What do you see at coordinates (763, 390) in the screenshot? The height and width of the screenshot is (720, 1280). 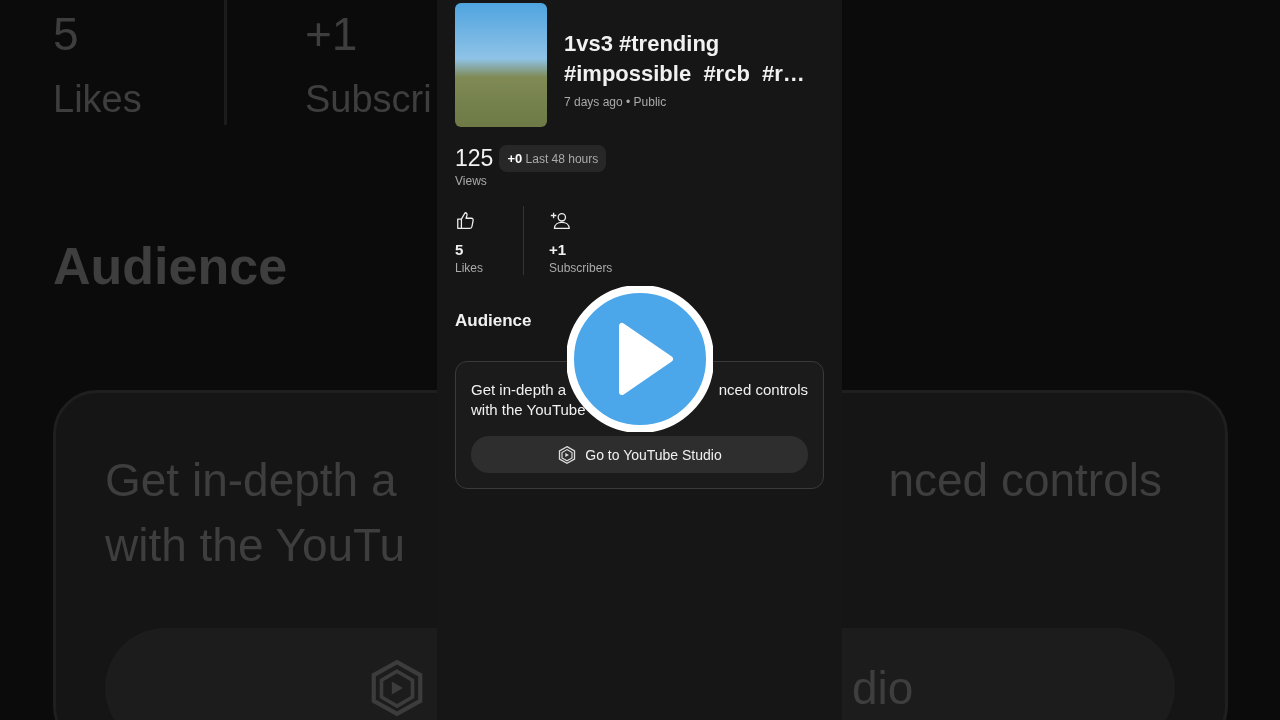 I see `card-text: nced controls` at bounding box center [763, 390].